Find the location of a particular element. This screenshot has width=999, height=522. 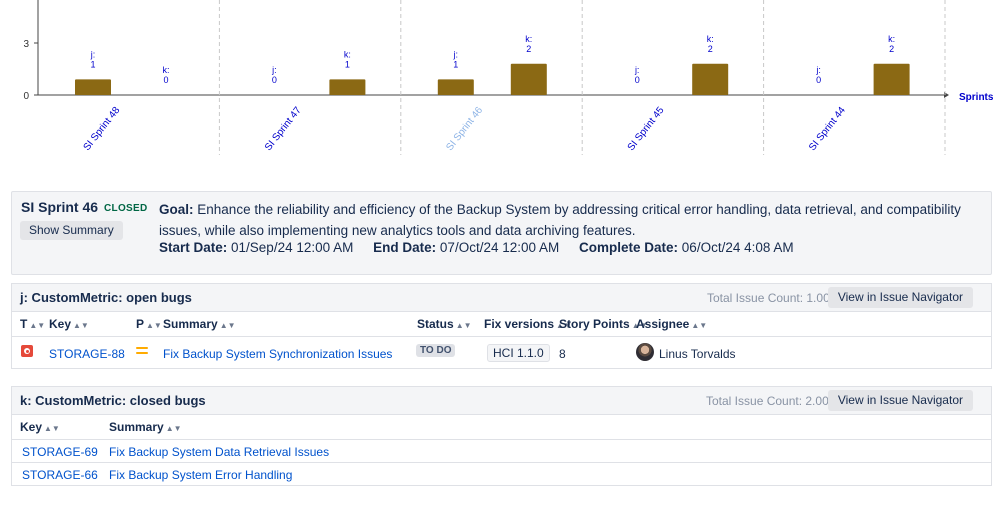

open-bugs-title: j: CustomMetric: open bugs is located at coordinates (106, 297).